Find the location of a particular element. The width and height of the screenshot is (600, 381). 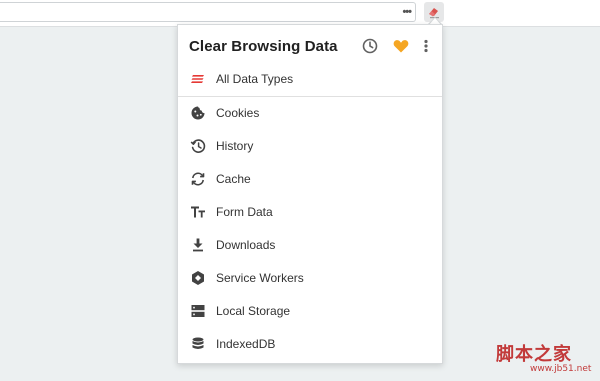

item-downloads: Downloads is located at coordinates (310, 245).